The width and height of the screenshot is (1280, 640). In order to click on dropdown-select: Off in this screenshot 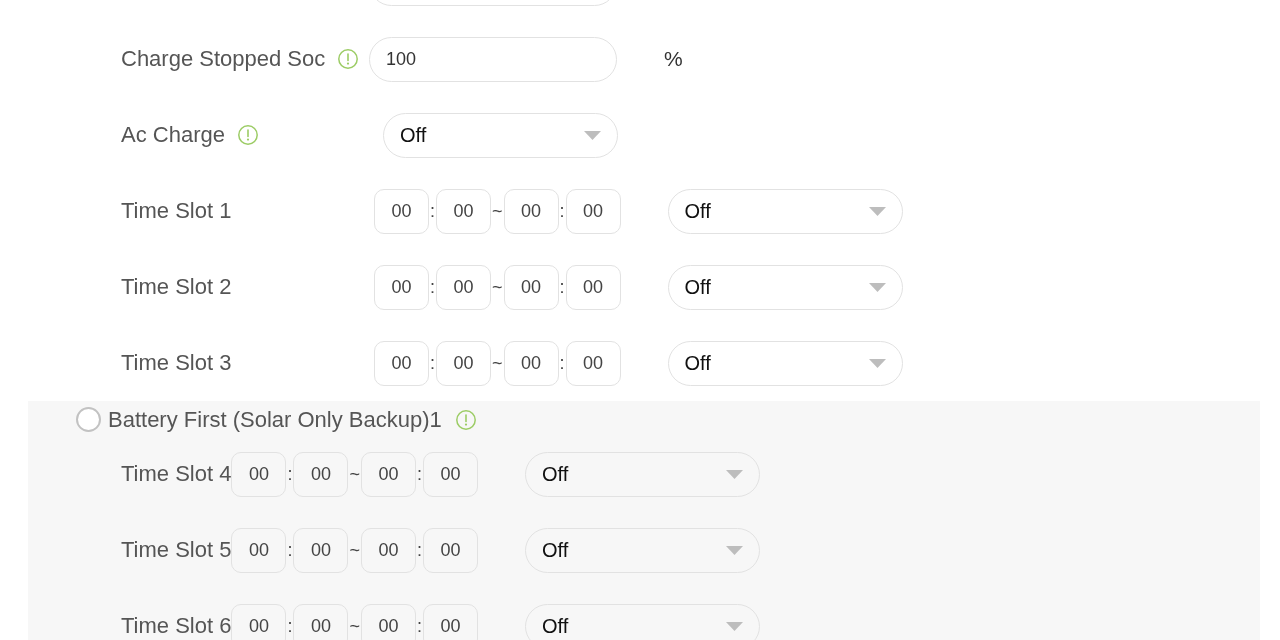, I will do `click(785, 363)`.